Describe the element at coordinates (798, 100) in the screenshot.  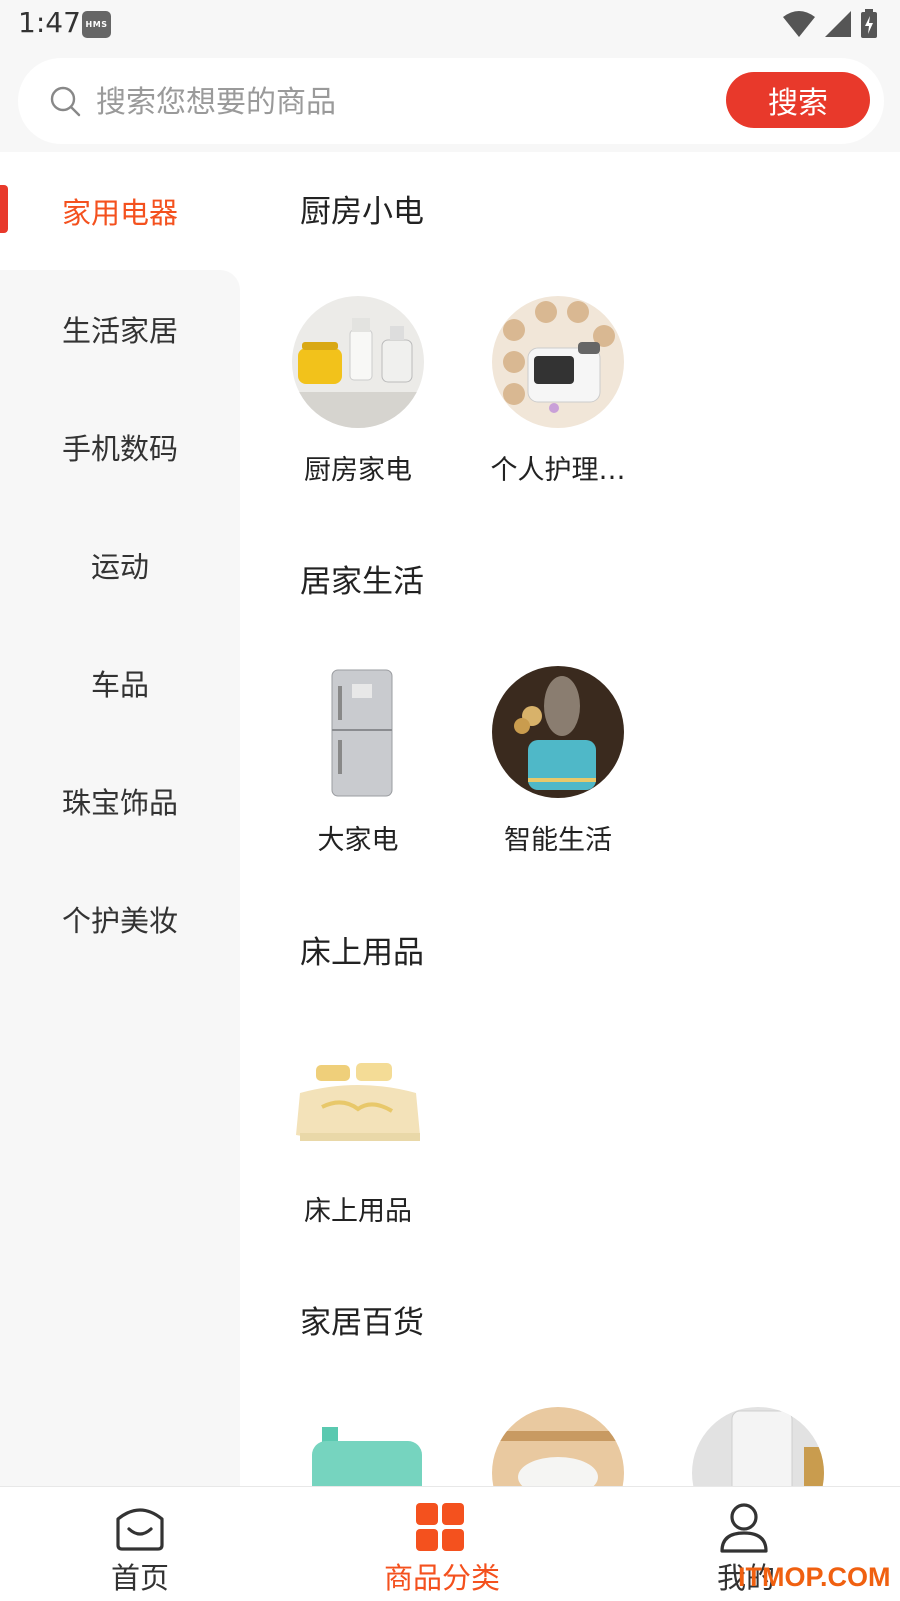
I see `search-button: 搜索` at that location.